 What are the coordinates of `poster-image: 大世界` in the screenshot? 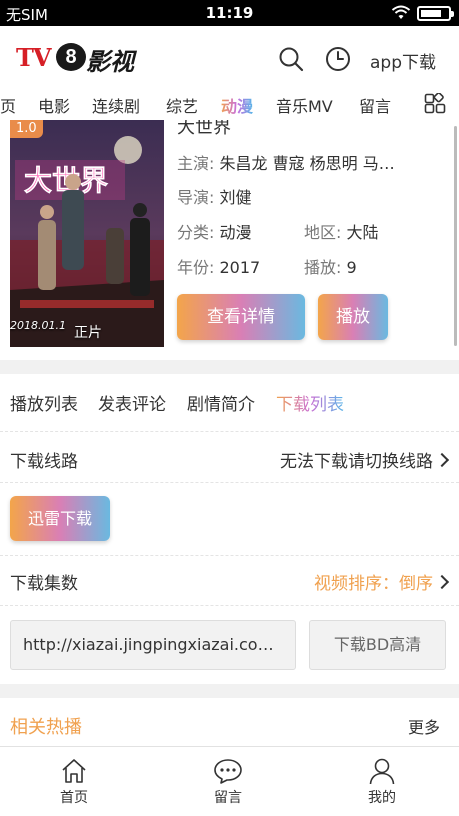 It's located at (87, 233).